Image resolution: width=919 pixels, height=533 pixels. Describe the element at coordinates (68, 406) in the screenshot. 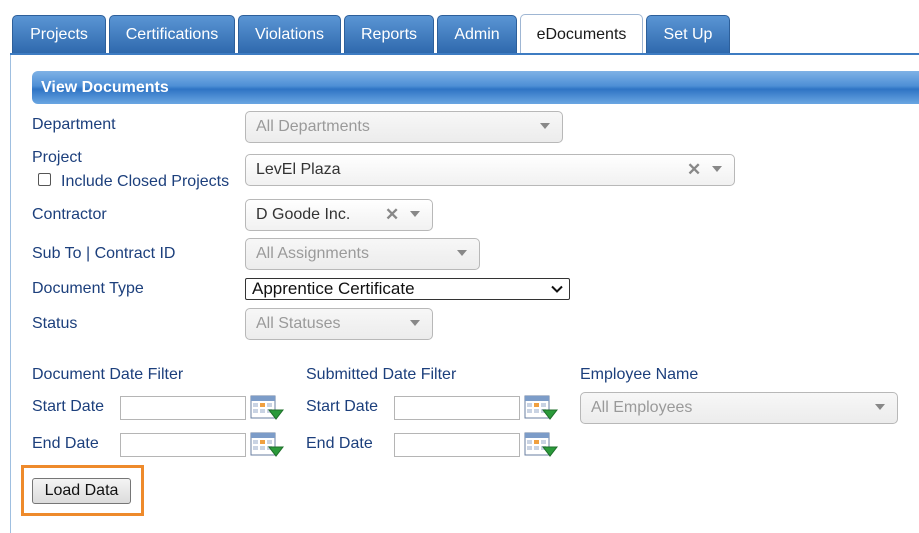

I see `doc-start-date-label: Start Date` at that location.